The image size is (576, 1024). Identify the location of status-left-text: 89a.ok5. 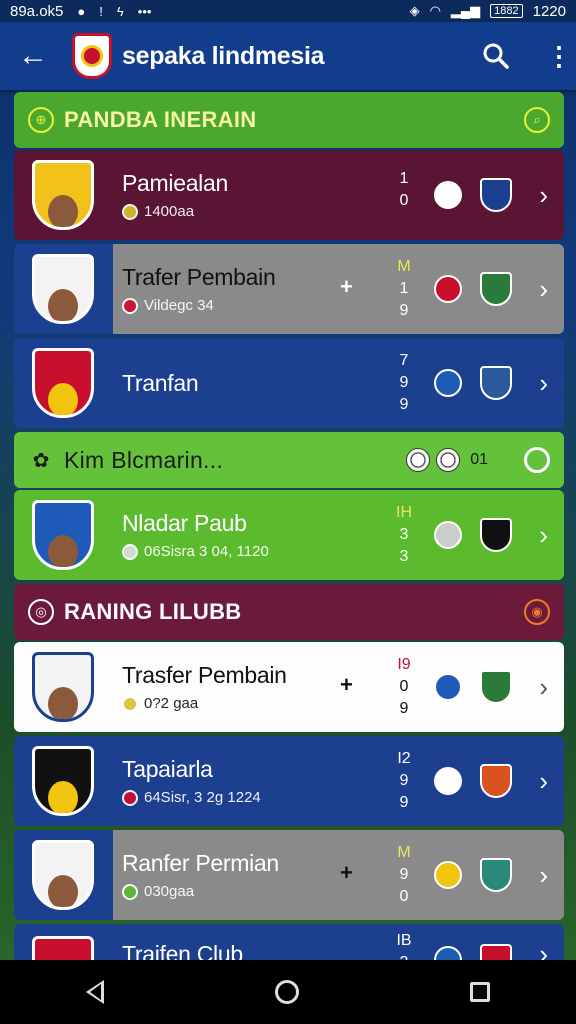
(37, 11).